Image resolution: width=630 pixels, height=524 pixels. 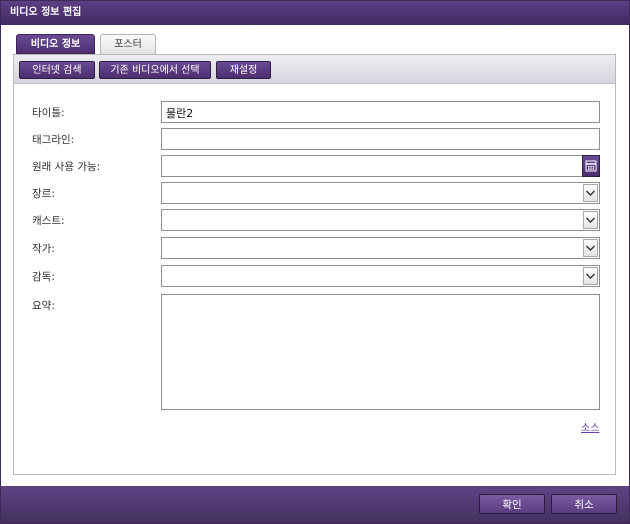 I want to click on originally-available-label: 원래 사용 가능:, so click(x=66, y=167).